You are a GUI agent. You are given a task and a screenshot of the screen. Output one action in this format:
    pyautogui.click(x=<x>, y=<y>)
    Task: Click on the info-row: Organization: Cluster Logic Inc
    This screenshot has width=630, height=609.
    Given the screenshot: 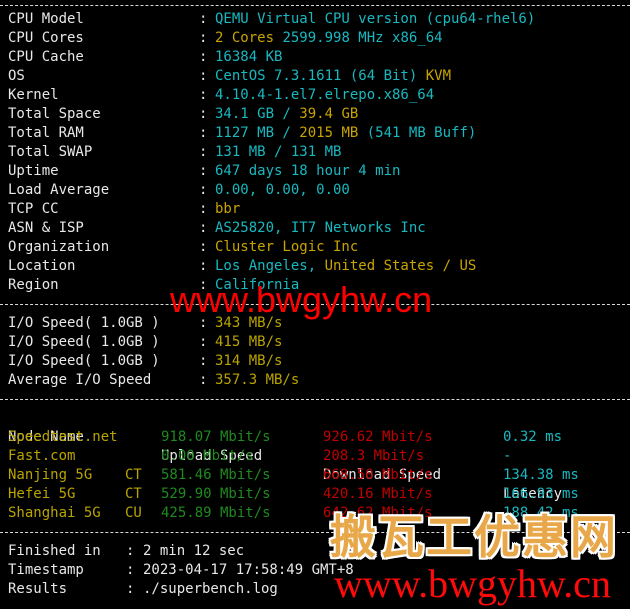 What is the action you would take?
    pyautogui.click(x=319, y=247)
    